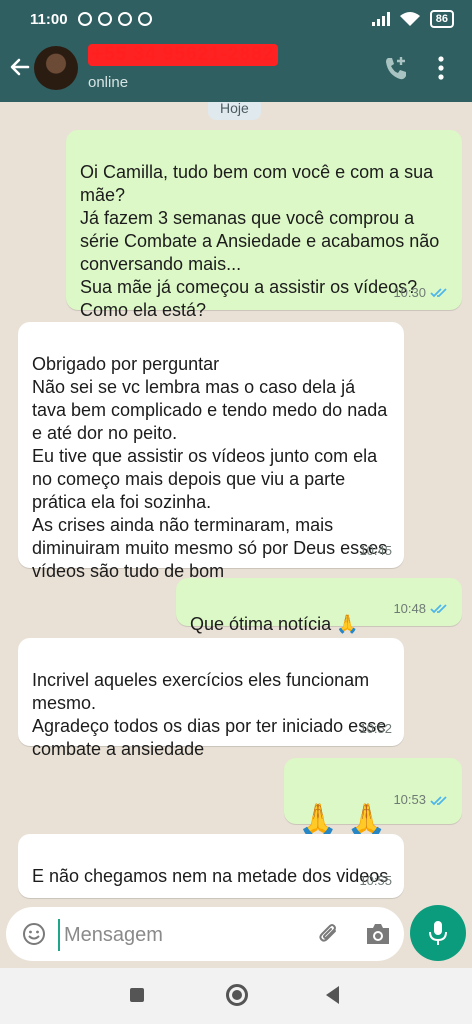 Image resolution: width=472 pixels, height=1024 pixels. I want to click on pinterest-icon, so click(104, 19).